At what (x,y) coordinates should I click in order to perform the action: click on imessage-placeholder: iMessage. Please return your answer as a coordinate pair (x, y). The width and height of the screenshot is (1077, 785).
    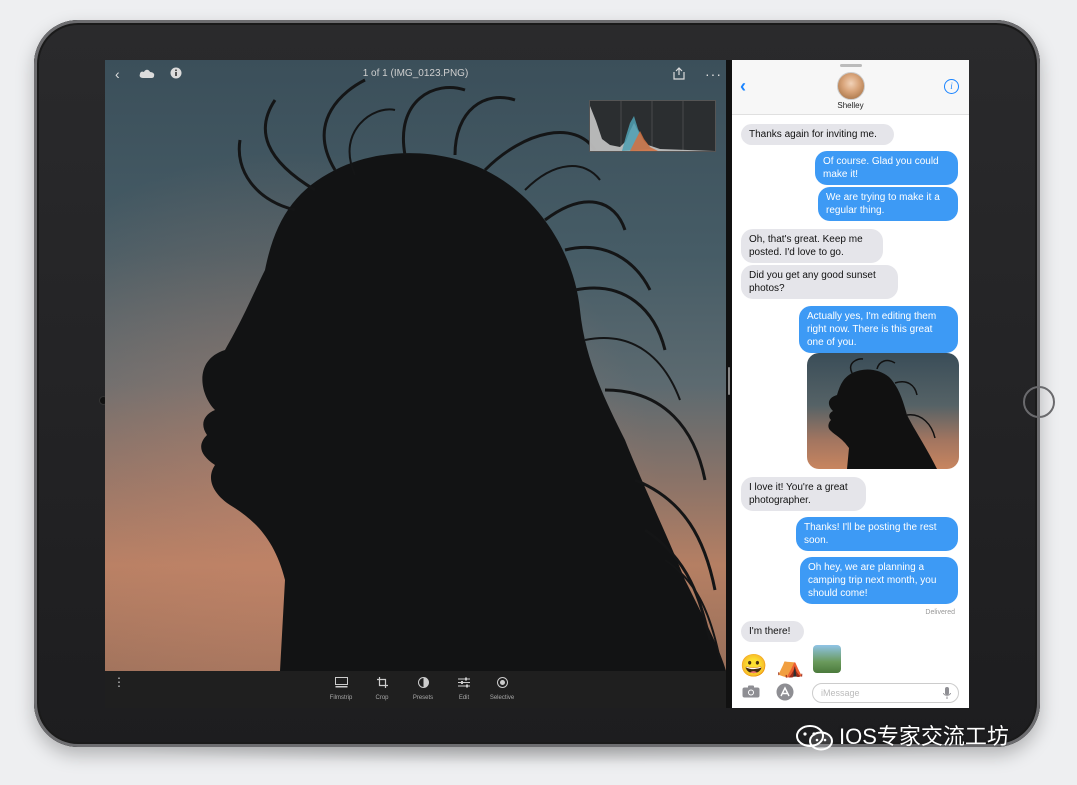
    Looking at the image, I should click on (840, 693).